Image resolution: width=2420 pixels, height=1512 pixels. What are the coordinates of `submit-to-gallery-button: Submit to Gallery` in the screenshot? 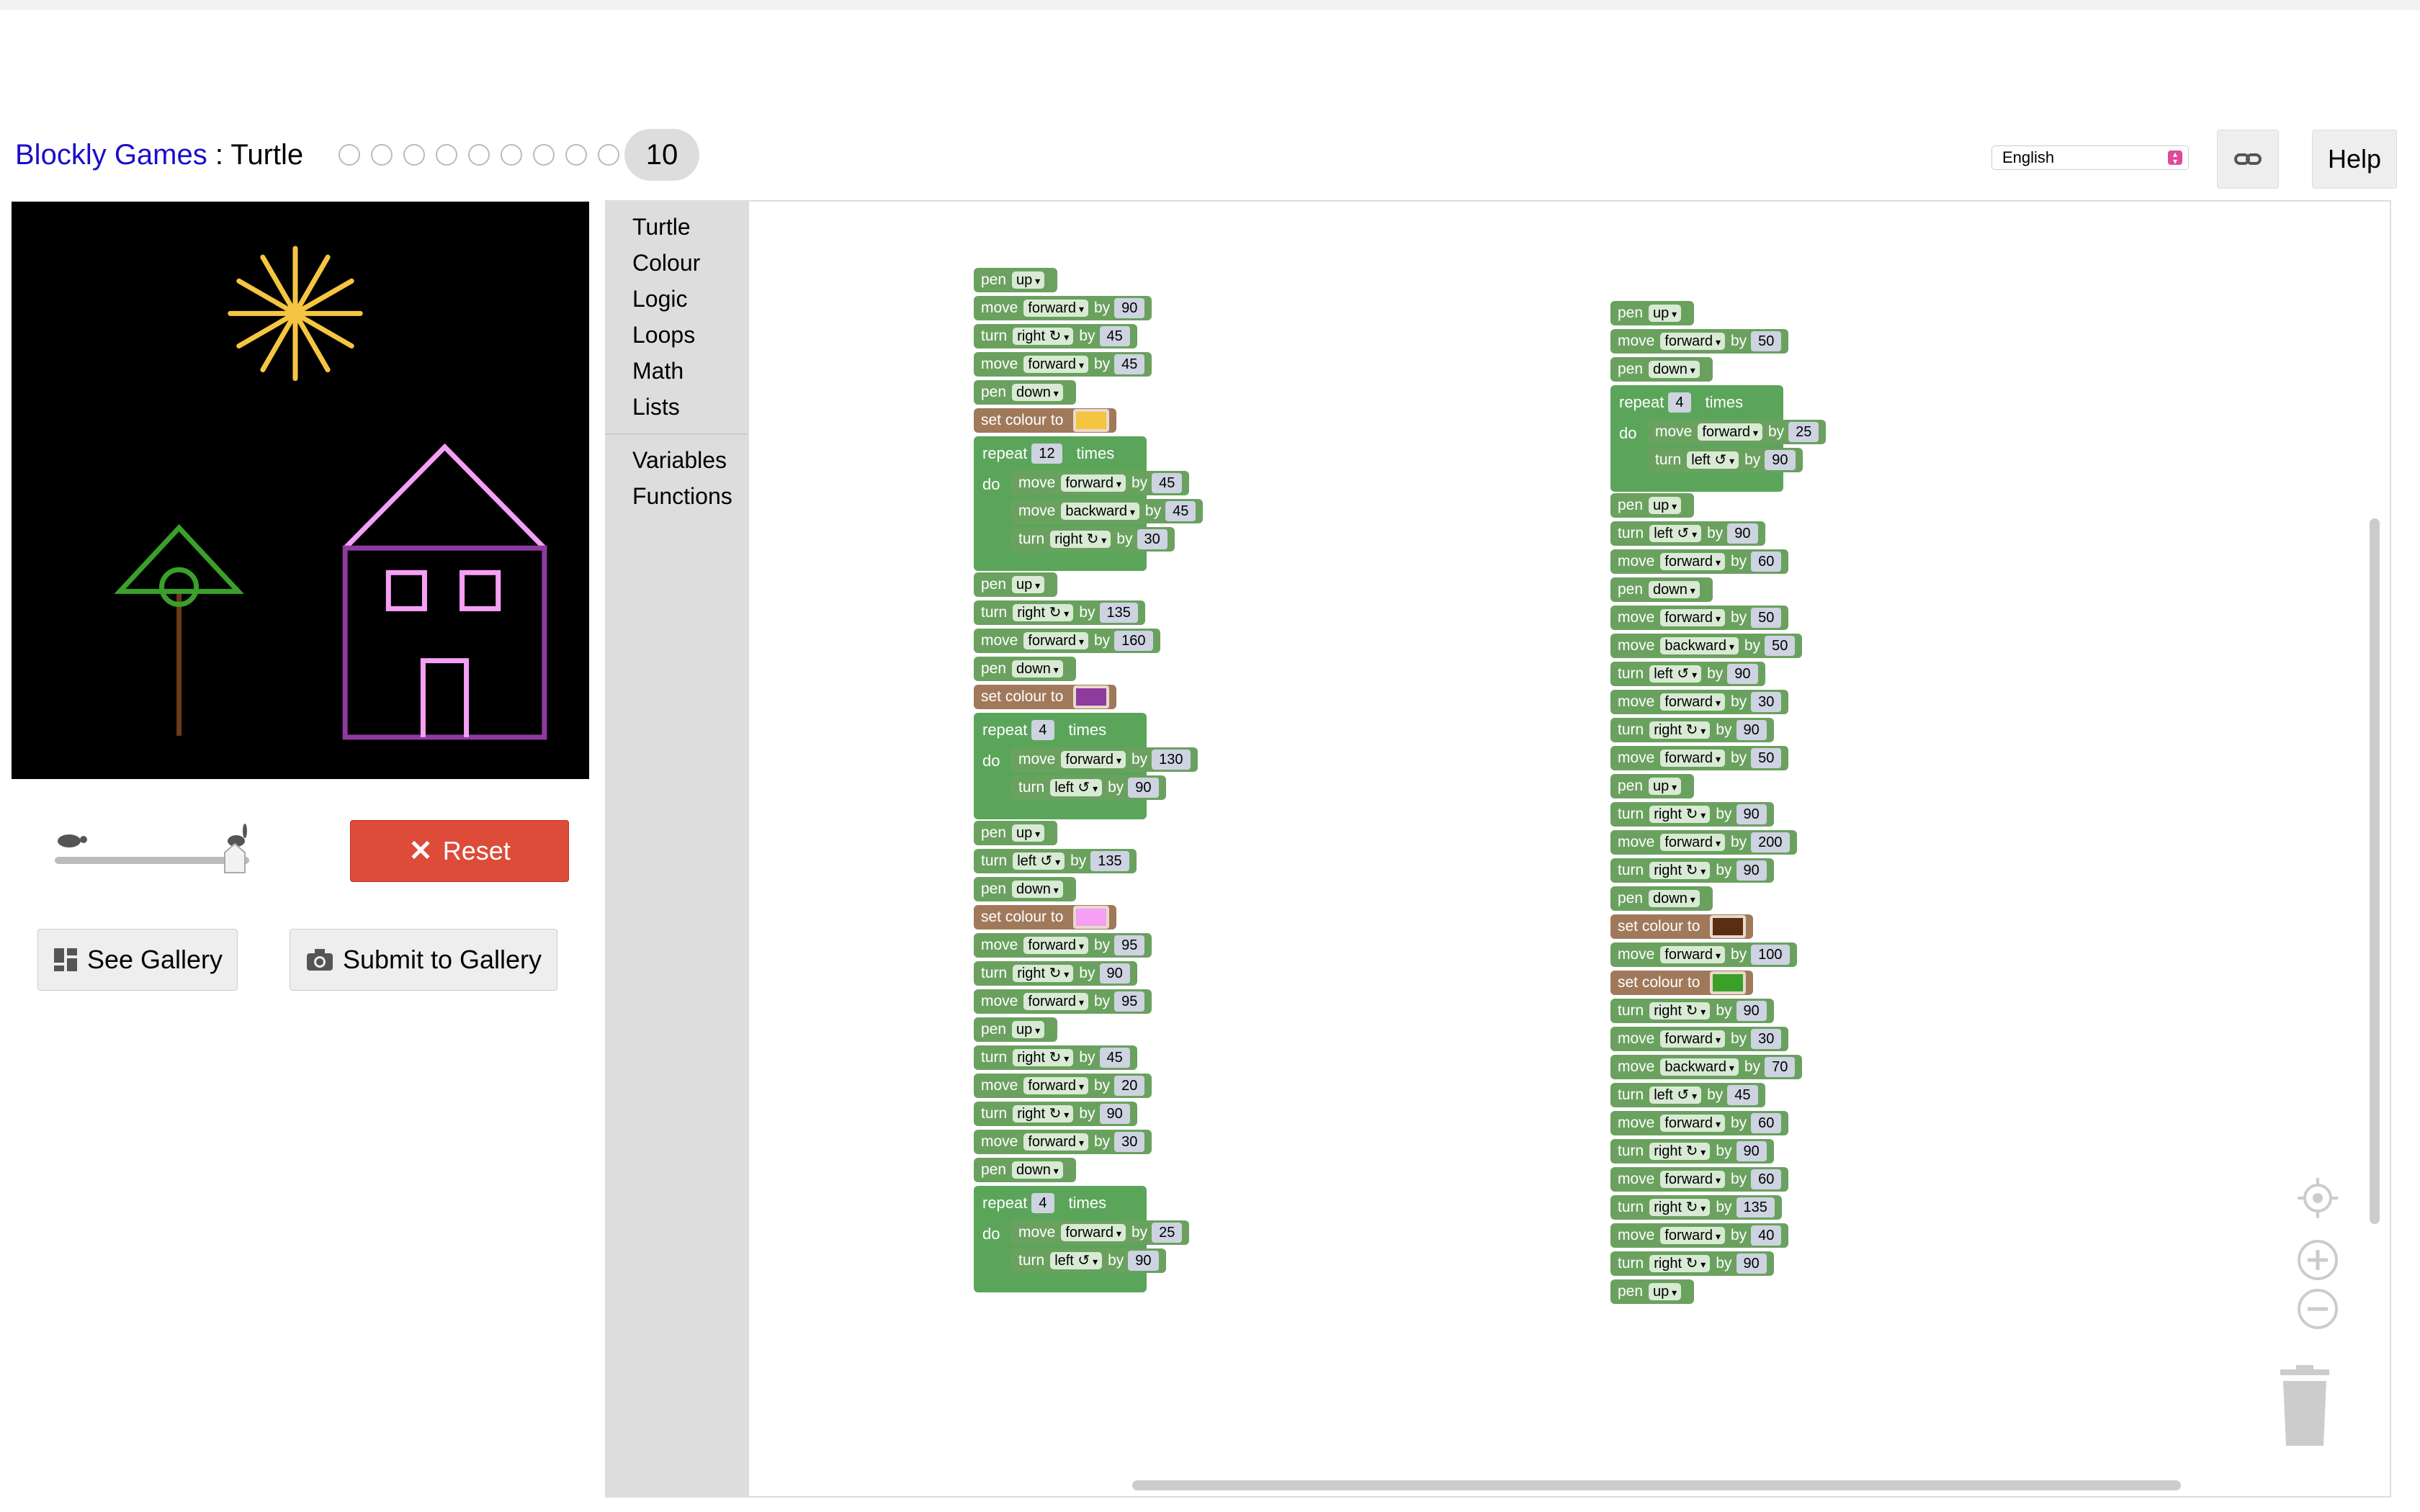 It's located at (423, 960).